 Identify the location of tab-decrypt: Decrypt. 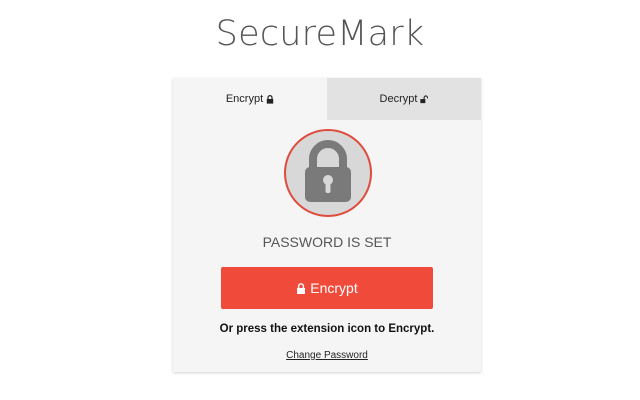
(404, 99).